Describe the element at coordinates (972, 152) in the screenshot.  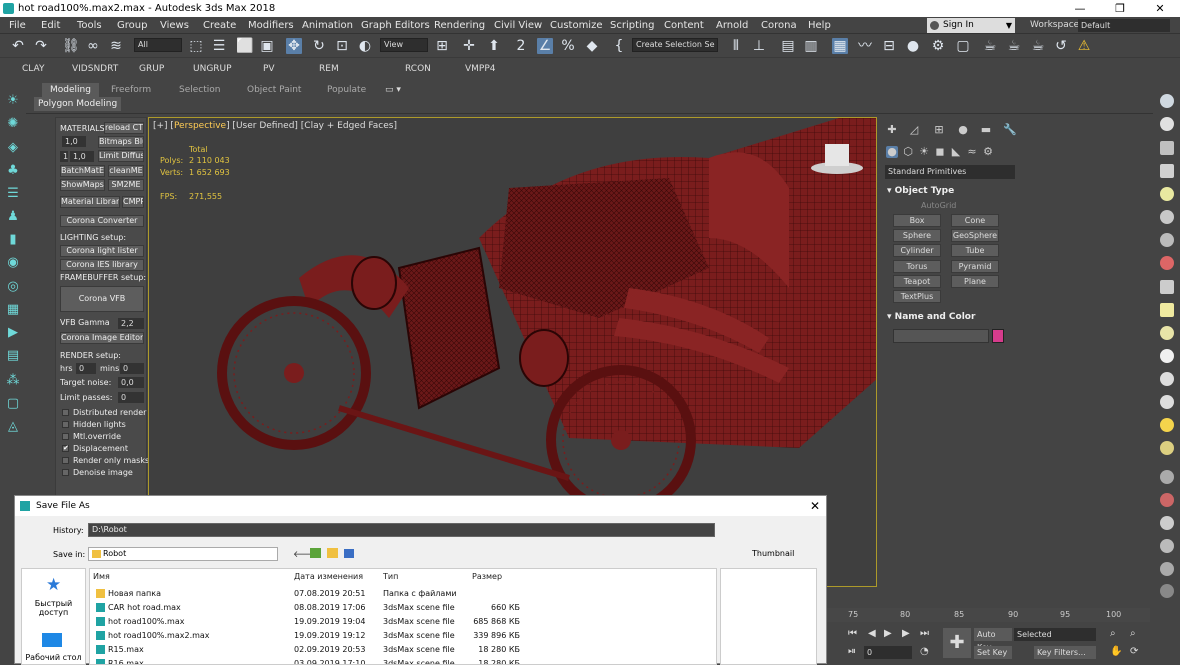
I see `spacewarps-icon: ≈` at that location.